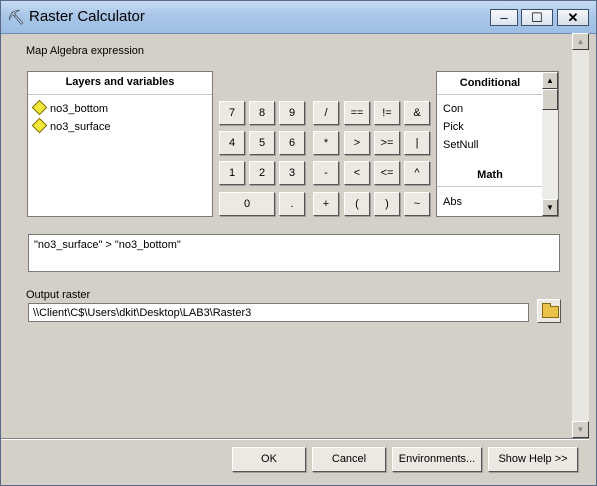 This screenshot has height=486, width=597. I want to click on key-0: 0, so click(247, 204).